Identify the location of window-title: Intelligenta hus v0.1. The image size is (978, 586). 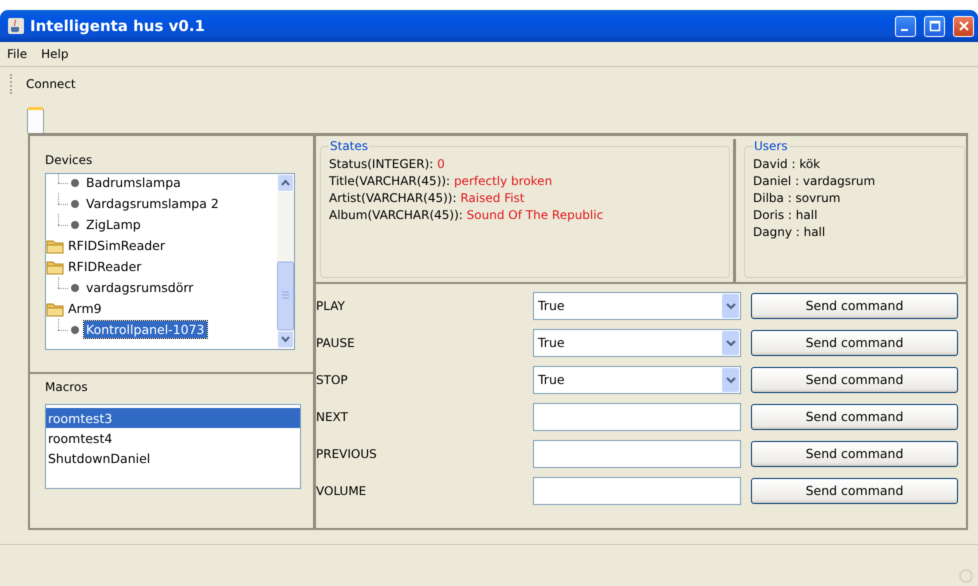
(118, 26).